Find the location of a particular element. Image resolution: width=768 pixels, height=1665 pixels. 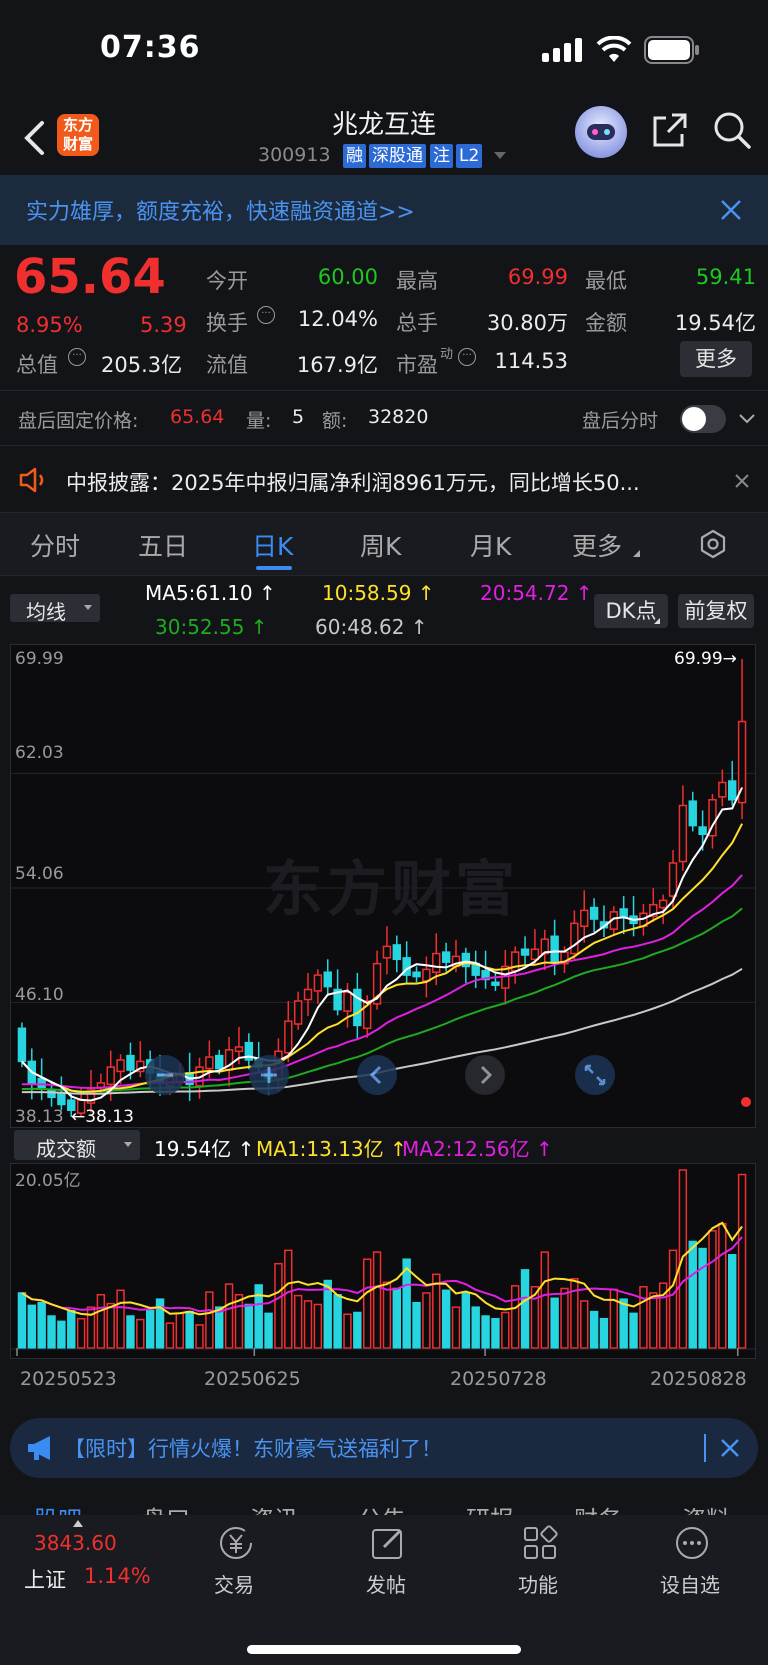

chevron-left-icon is located at coordinates (377, 1075).